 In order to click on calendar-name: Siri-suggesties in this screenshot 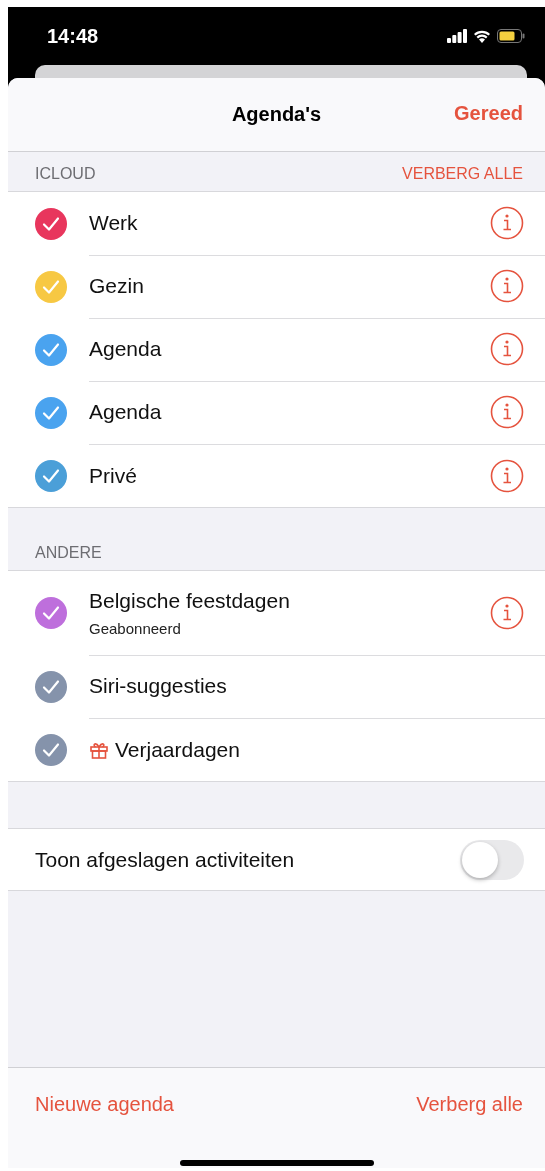, I will do `click(158, 686)`.